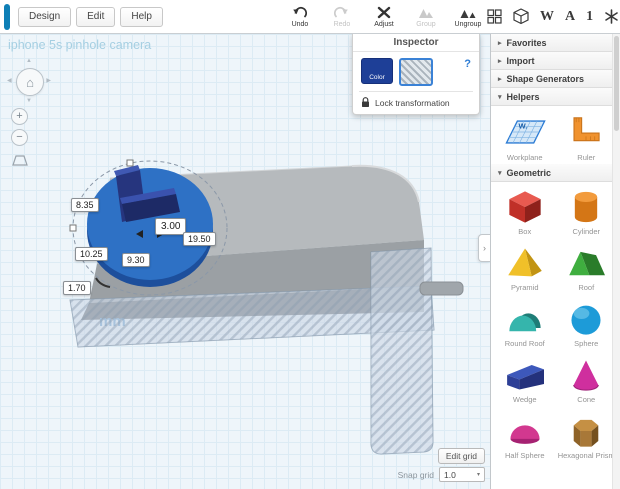  I want to click on orbit-right-icon: ▶, so click(48, 80).